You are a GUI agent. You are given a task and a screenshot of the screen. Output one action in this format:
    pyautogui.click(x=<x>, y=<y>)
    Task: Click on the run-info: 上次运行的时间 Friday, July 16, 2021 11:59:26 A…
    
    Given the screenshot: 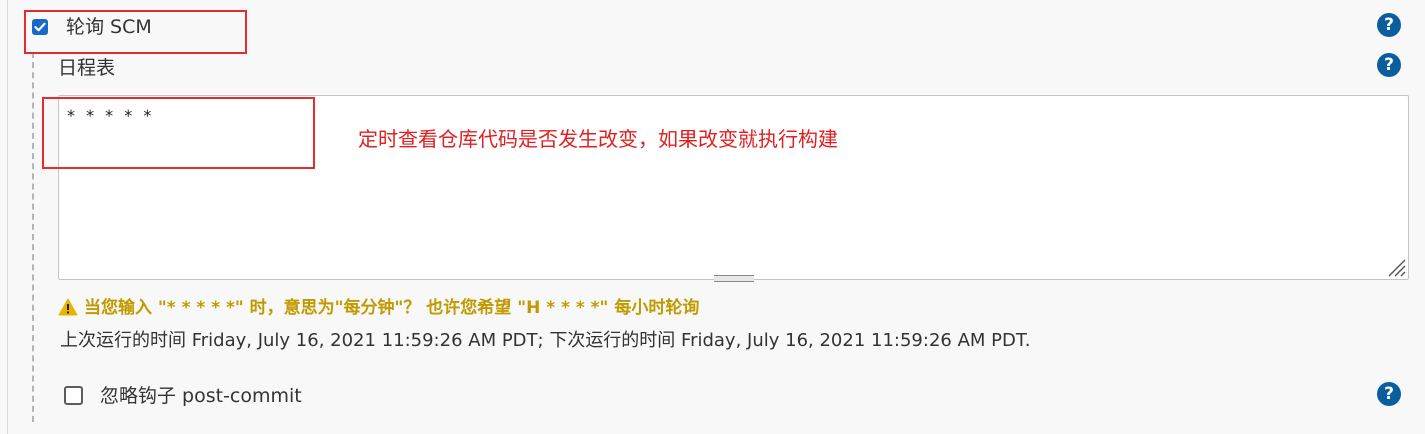 What is the action you would take?
    pyautogui.click(x=545, y=340)
    